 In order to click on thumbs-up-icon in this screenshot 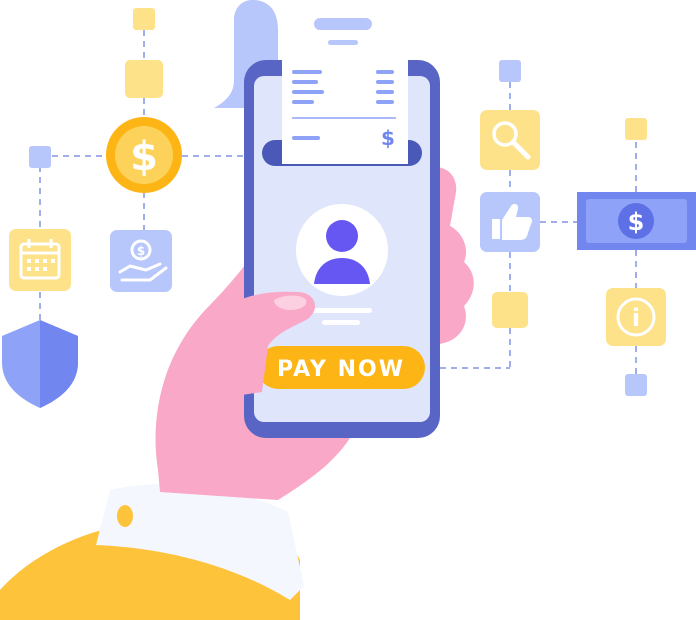, I will do `click(510, 222)`.